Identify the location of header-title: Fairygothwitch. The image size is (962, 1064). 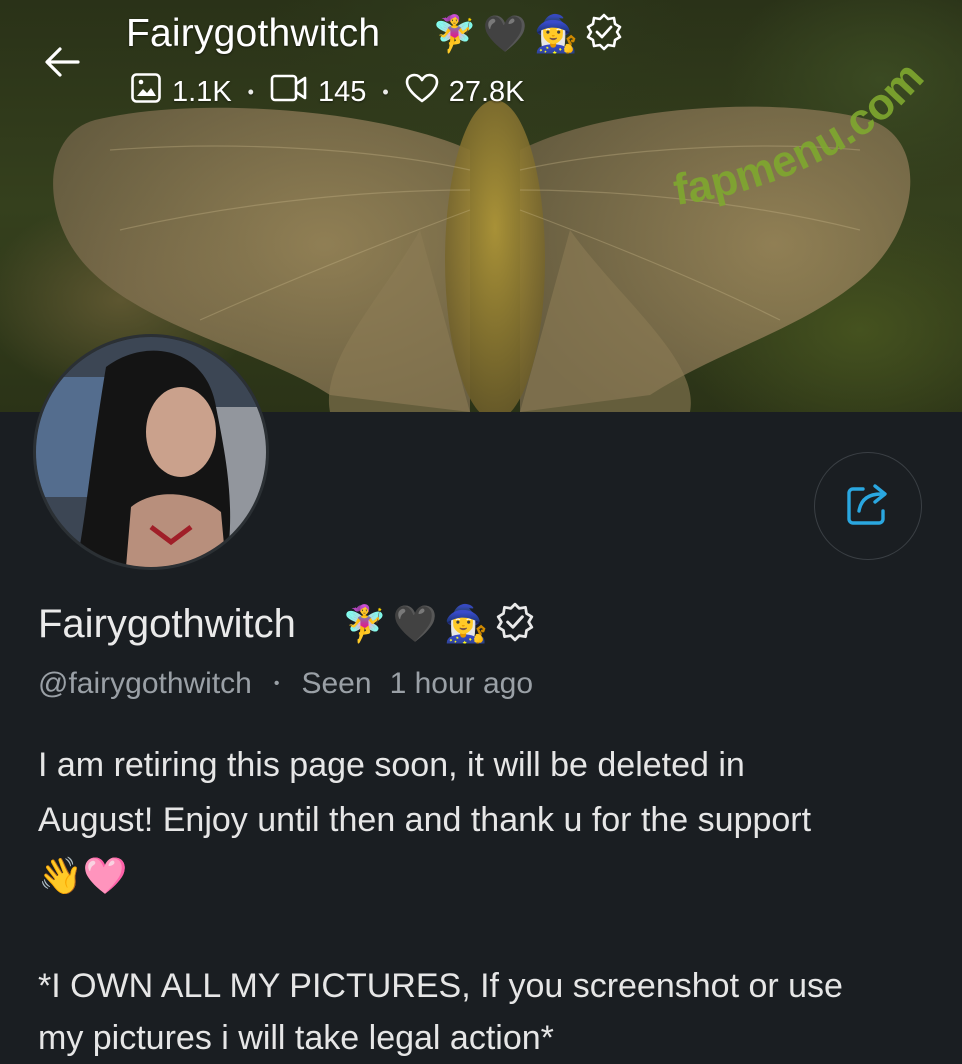
(253, 33).